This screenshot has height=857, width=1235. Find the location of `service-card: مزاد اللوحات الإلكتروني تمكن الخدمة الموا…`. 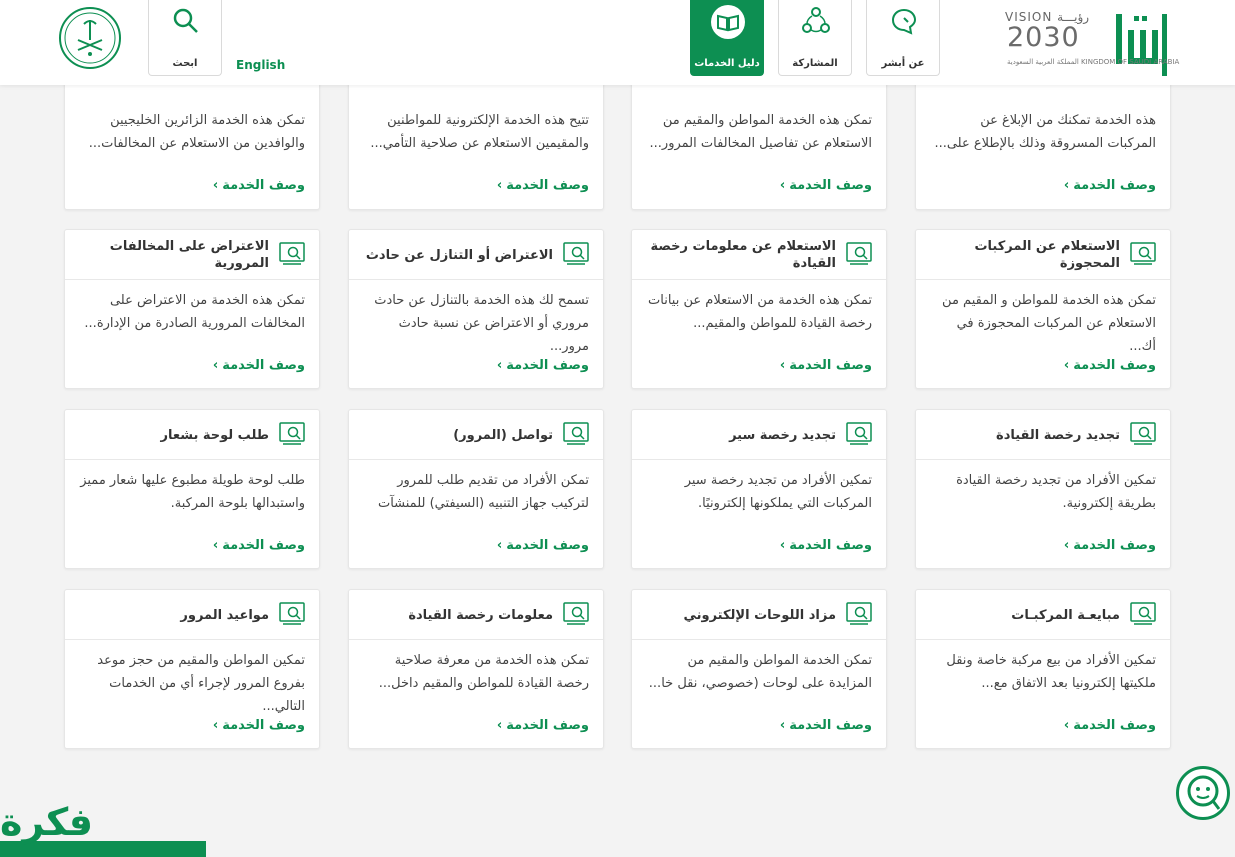

service-card: مزاد اللوحات الإلكتروني تمكن الخدمة الموا… is located at coordinates (759, 669).